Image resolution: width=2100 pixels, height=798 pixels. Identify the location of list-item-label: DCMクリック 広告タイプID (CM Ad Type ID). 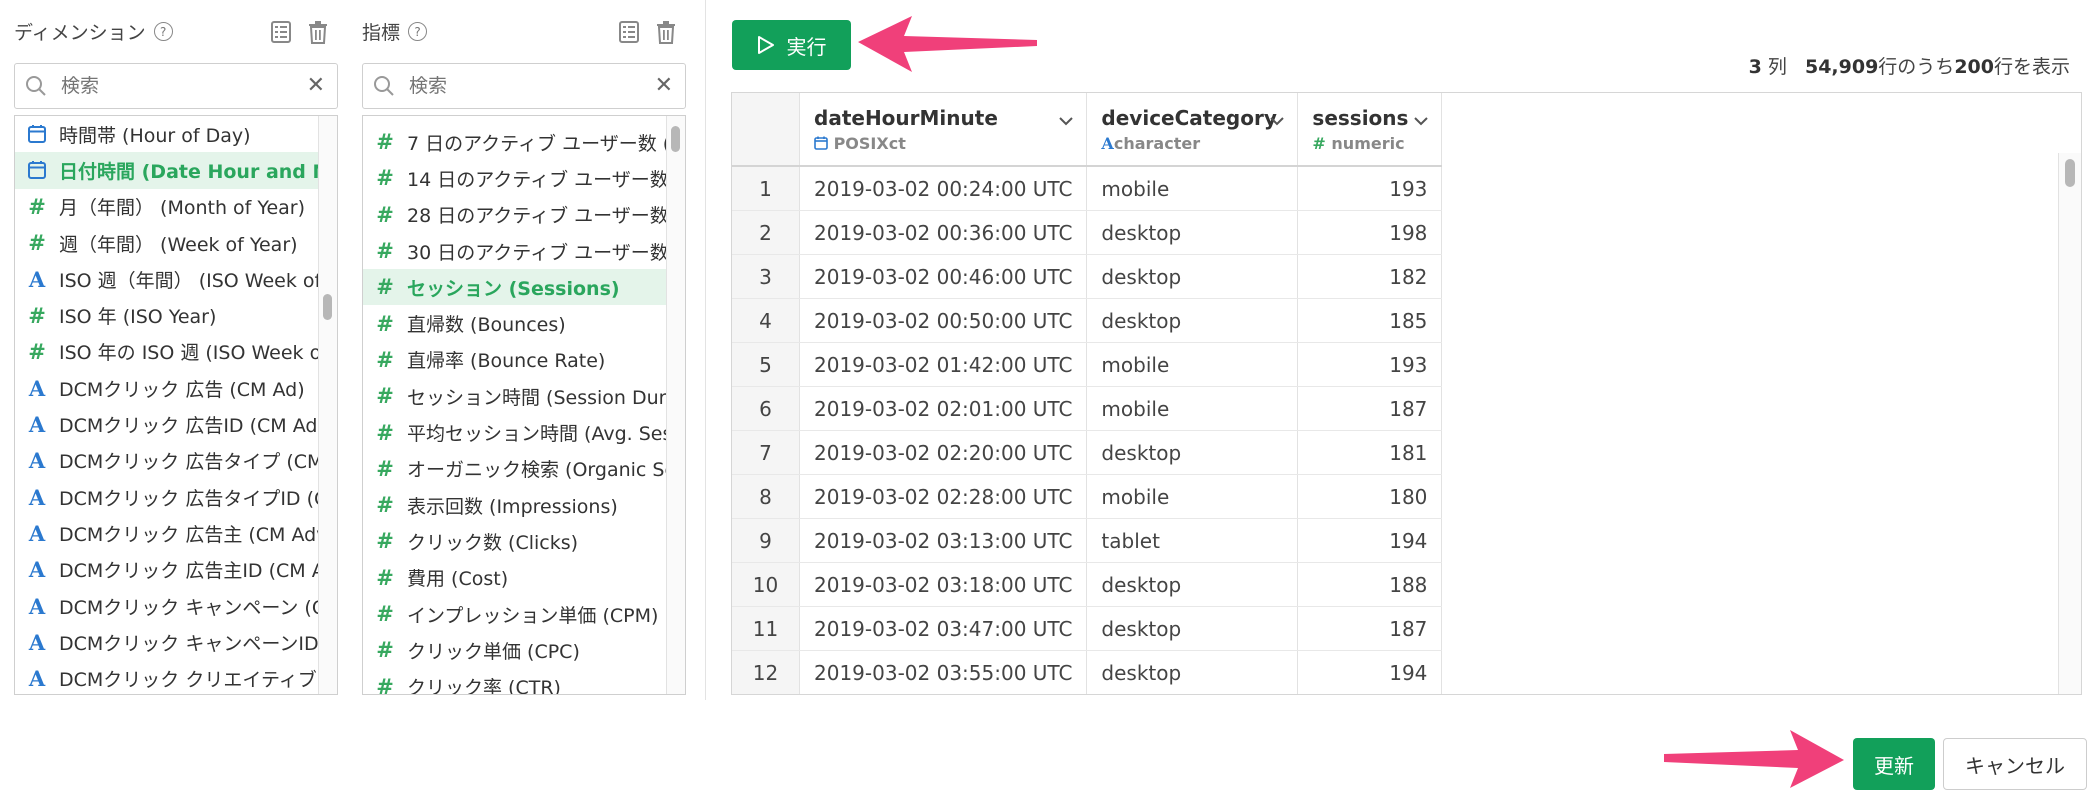
(198, 498).